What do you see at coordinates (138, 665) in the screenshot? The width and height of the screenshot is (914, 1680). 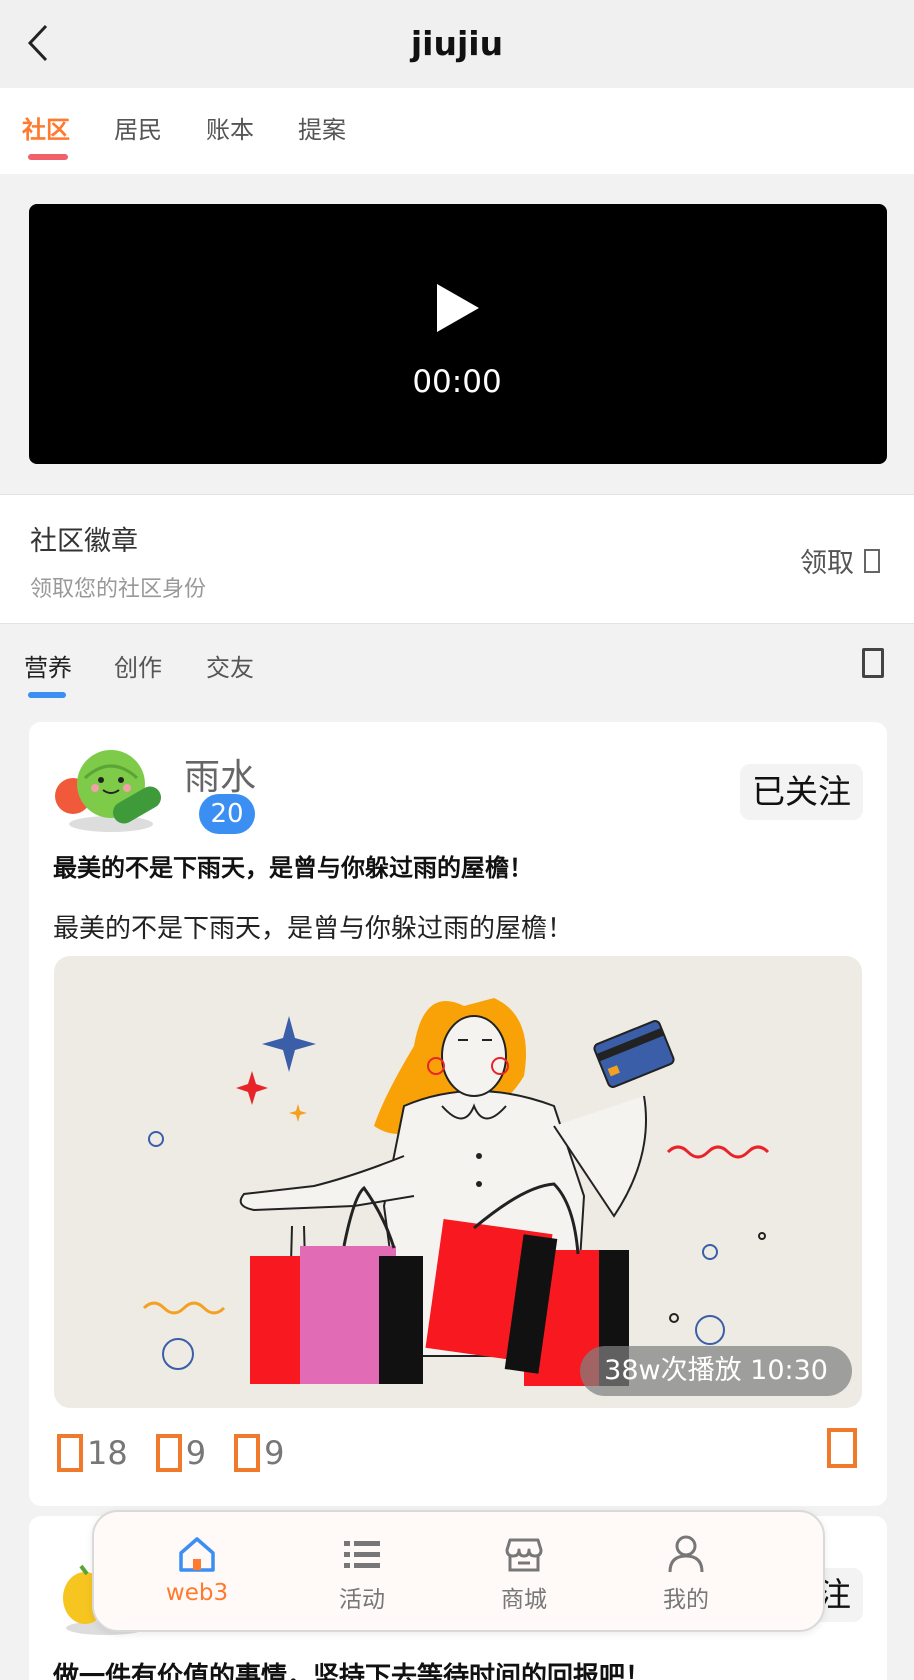 I see `tab-creation: 创作` at bounding box center [138, 665].